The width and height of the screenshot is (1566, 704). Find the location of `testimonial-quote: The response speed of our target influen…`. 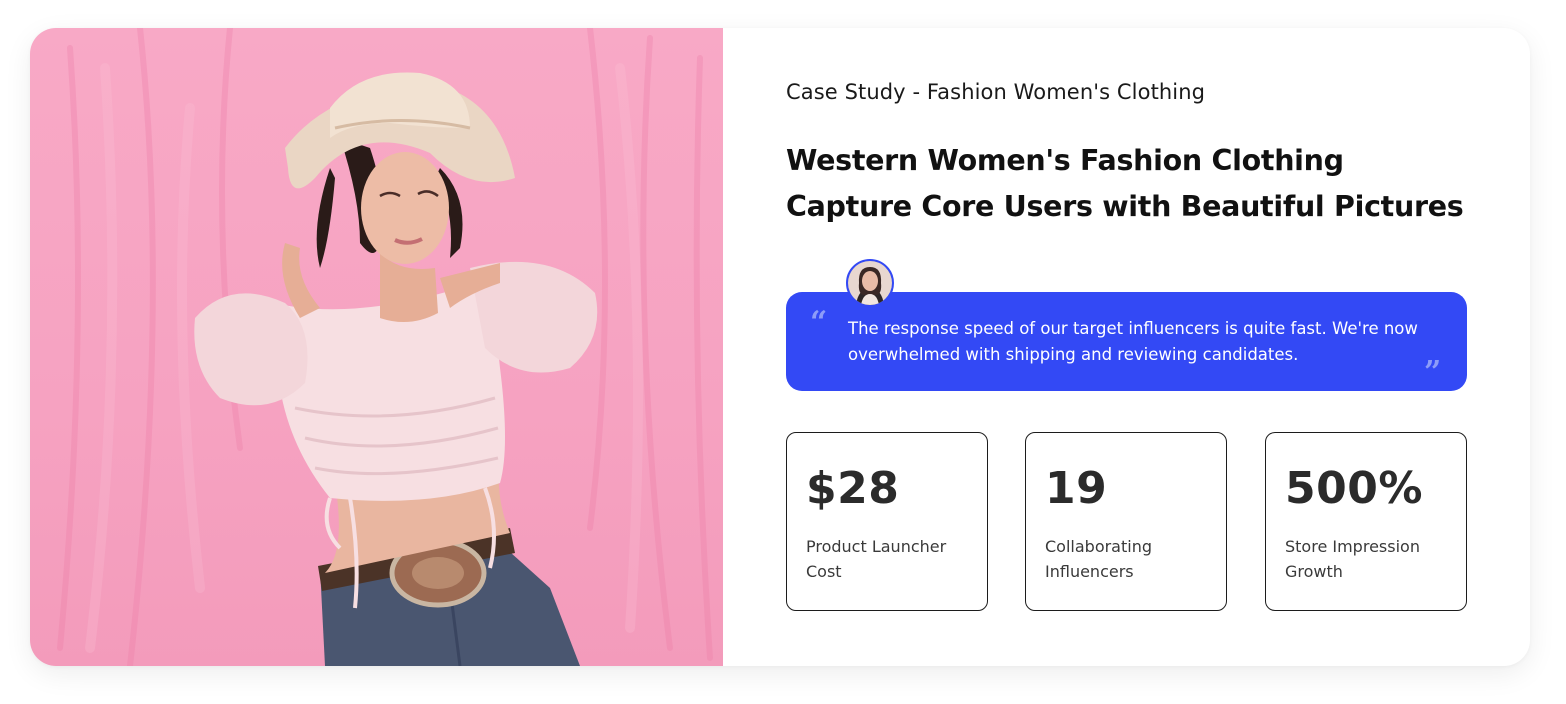

testimonial-quote: The response speed of our target influen… is located at coordinates (1133, 341).